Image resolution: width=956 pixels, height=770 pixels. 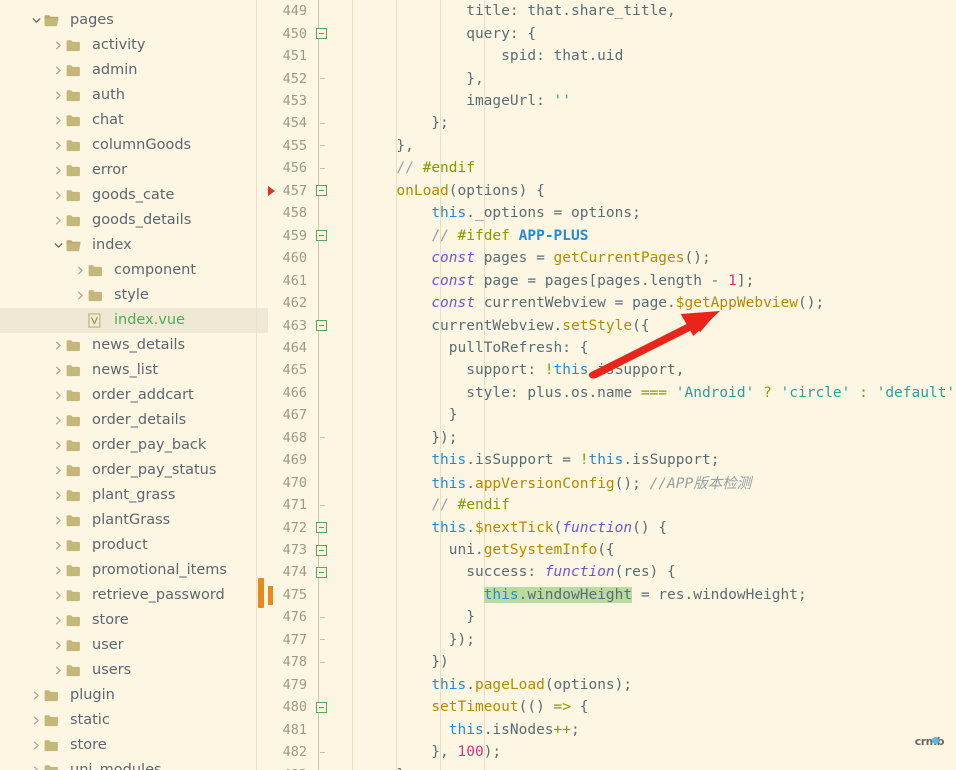 What do you see at coordinates (612, 56) in the screenshot?
I see `code-line: 451 spid: that.uid` at bounding box center [612, 56].